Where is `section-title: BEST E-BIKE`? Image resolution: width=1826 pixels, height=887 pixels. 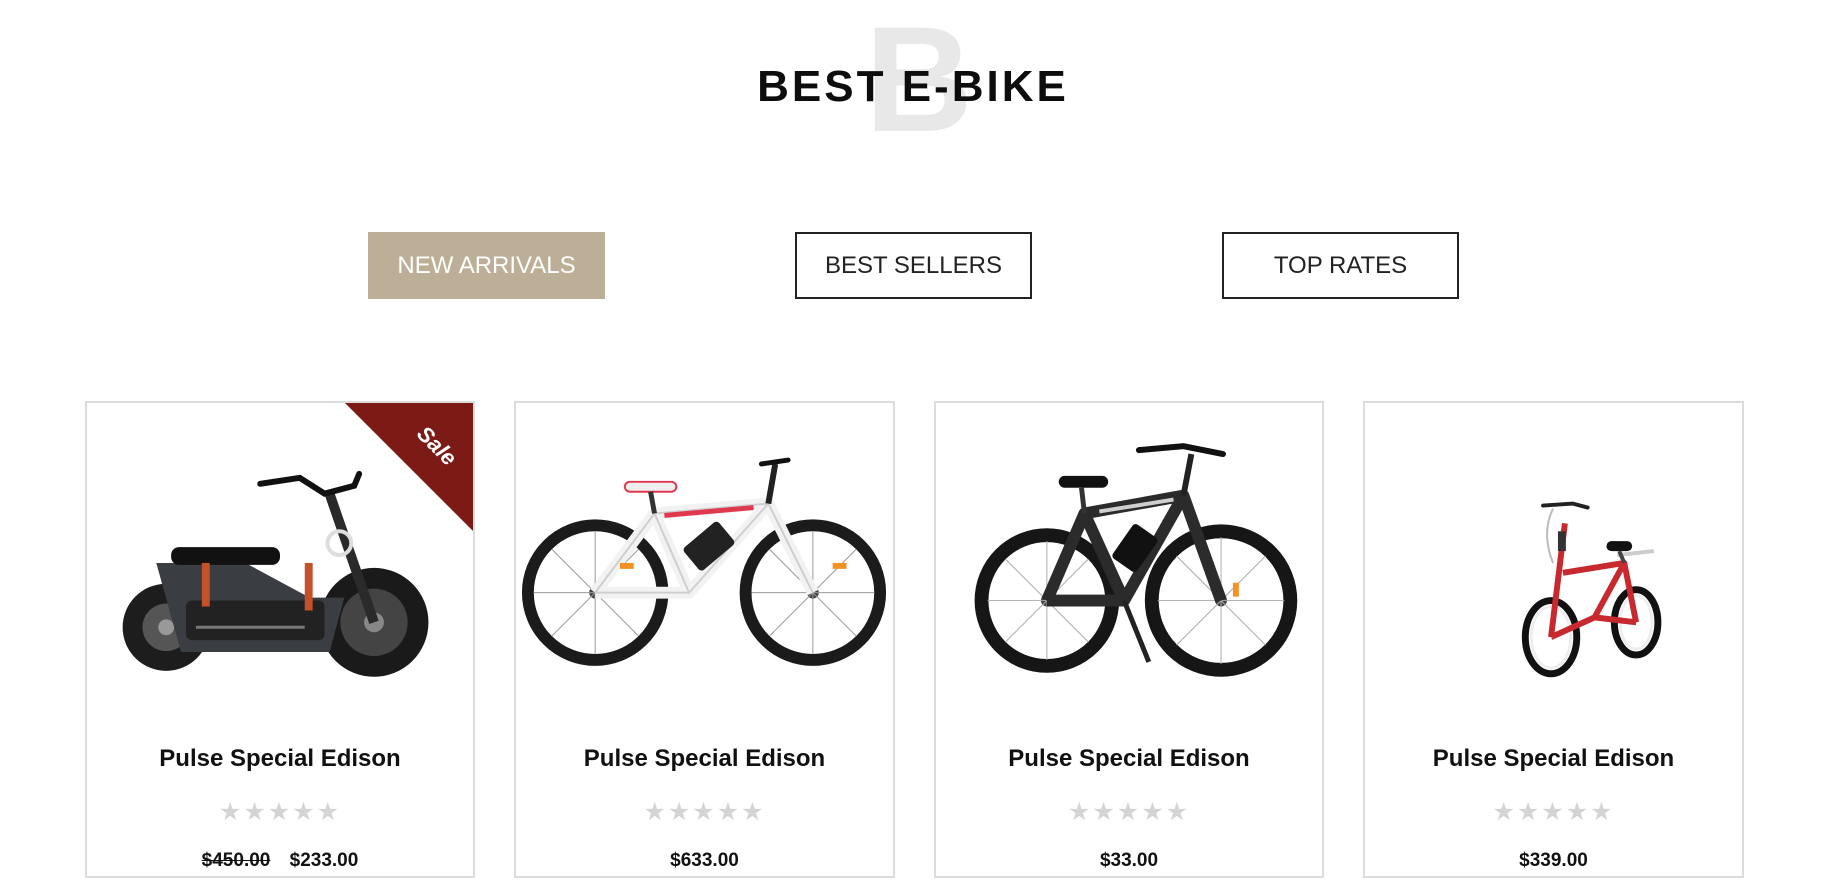
section-title: BEST E-BIKE is located at coordinates (913, 86).